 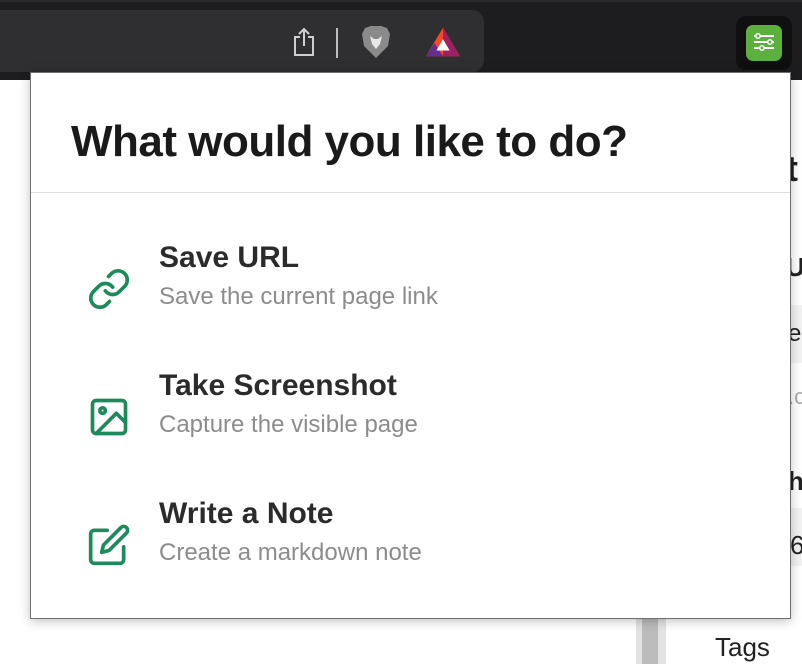 What do you see at coordinates (109, 289) in the screenshot?
I see `link-icon` at bounding box center [109, 289].